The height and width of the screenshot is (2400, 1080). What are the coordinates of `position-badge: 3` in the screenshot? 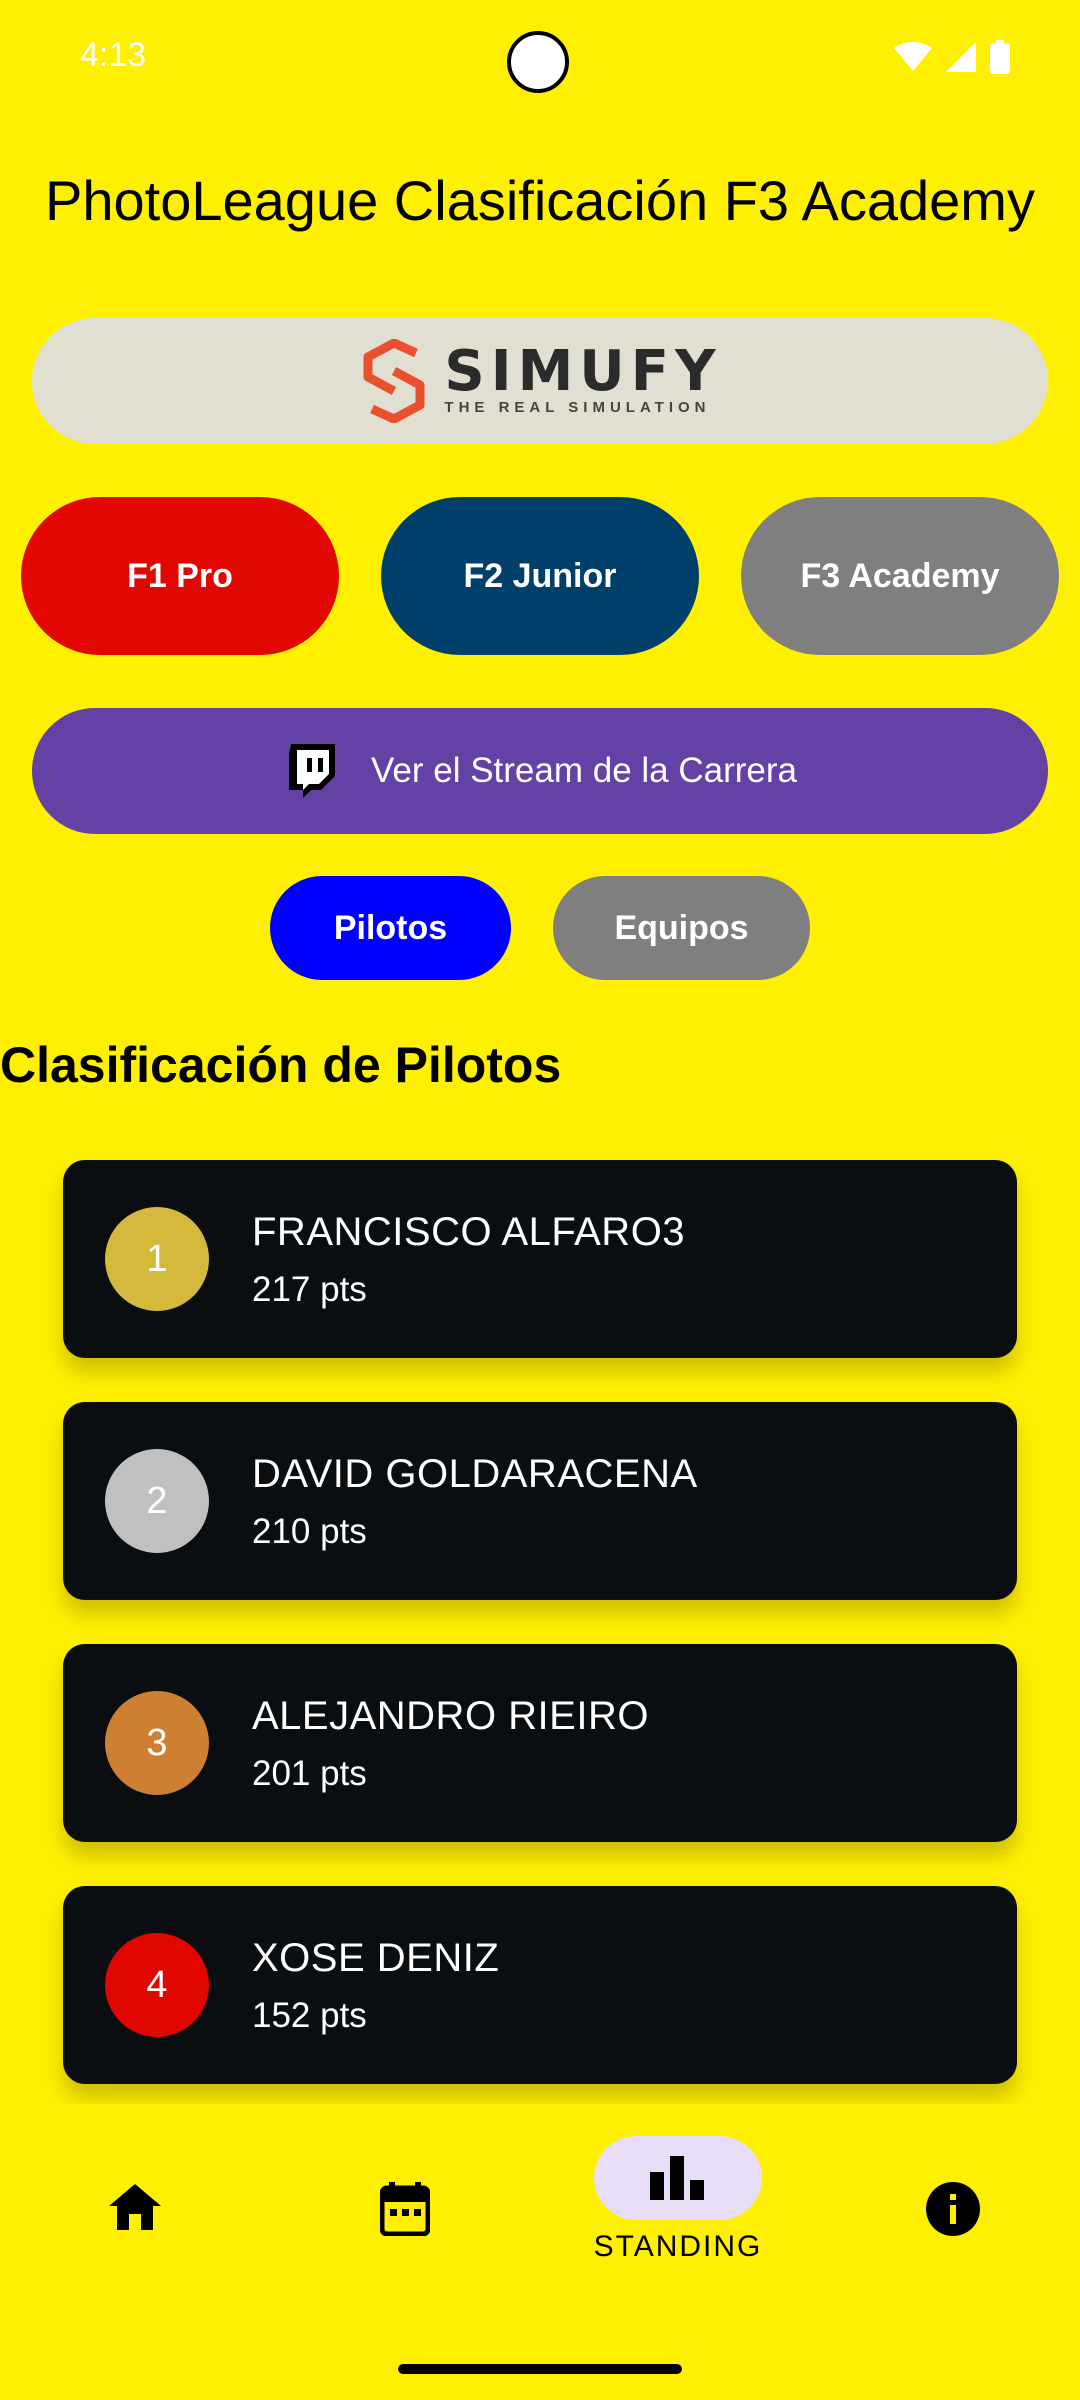 It's located at (157, 1743).